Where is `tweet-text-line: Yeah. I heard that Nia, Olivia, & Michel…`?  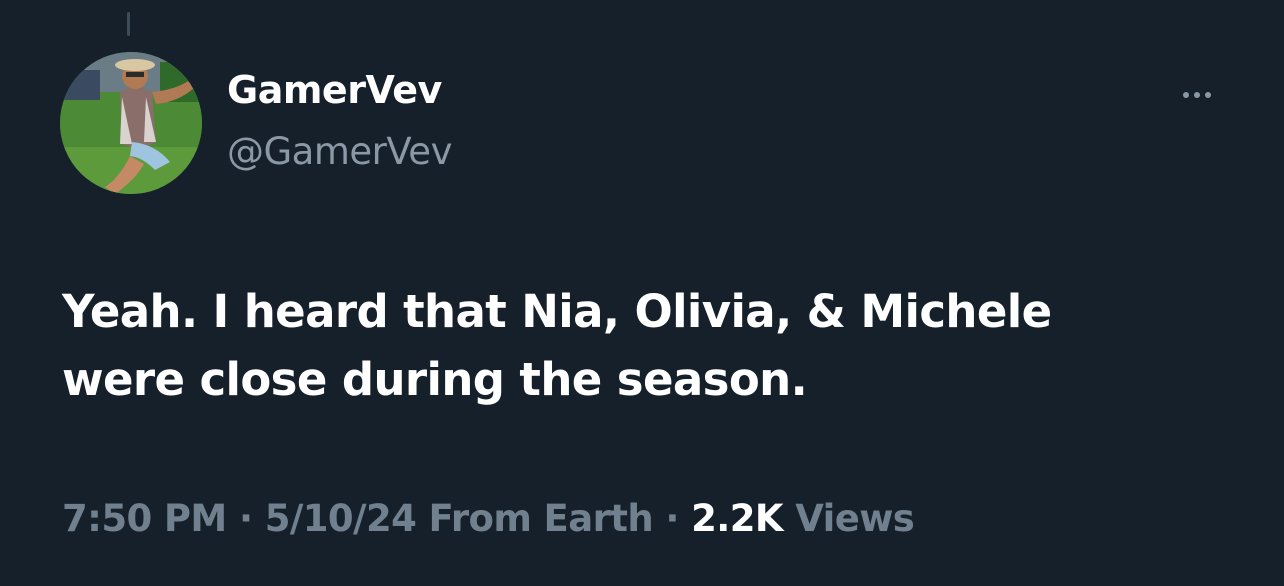 tweet-text-line: Yeah. I heard that Nia, Olivia, & Michel… is located at coordinates (557, 311).